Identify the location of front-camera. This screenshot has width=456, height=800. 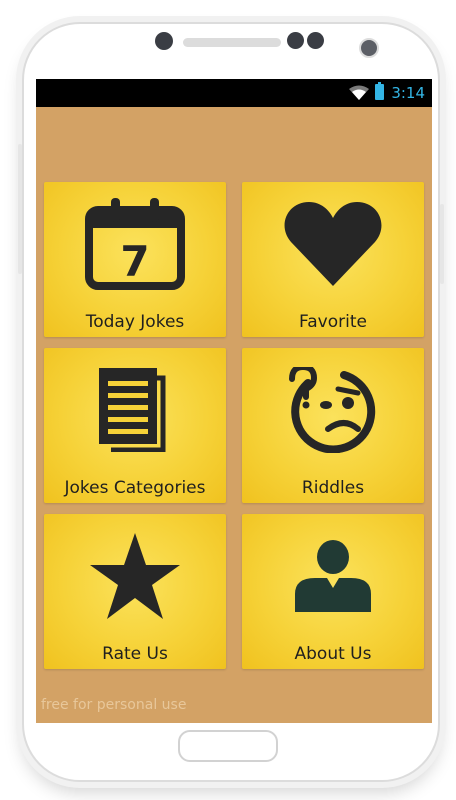
(164, 41).